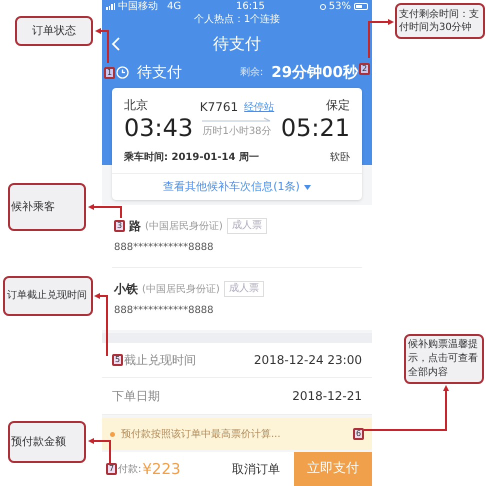 Image resolution: width=486 pixels, height=486 pixels. Describe the element at coordinates (308, 360) in the screenshot. I see `info-value: 2018-12-24 23:00` at that location.